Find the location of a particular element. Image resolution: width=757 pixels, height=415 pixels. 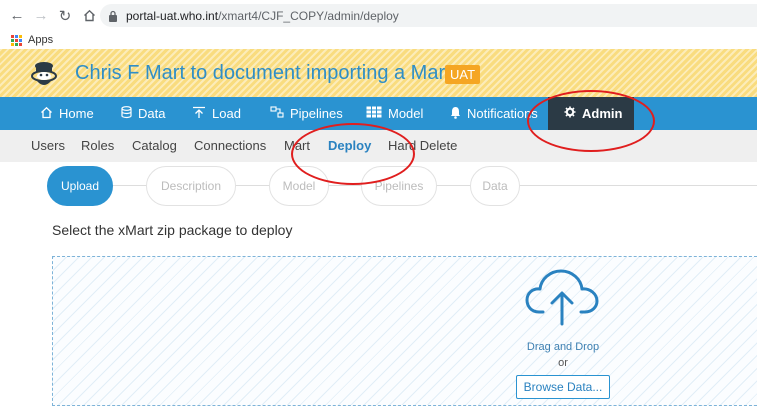

bookmarks-bar: Apps is located at coordinates (378, 40).